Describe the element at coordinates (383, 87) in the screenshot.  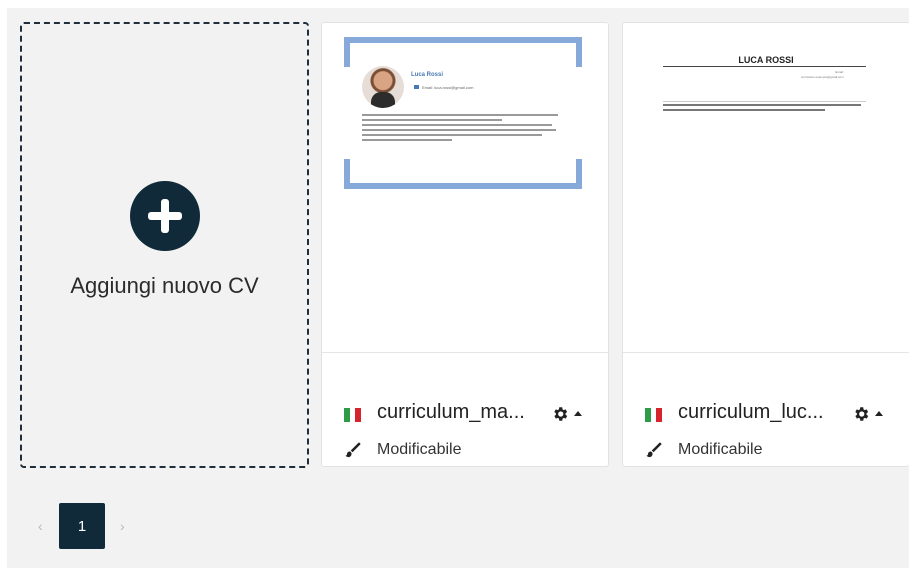
I see `profile-photo` at that location.